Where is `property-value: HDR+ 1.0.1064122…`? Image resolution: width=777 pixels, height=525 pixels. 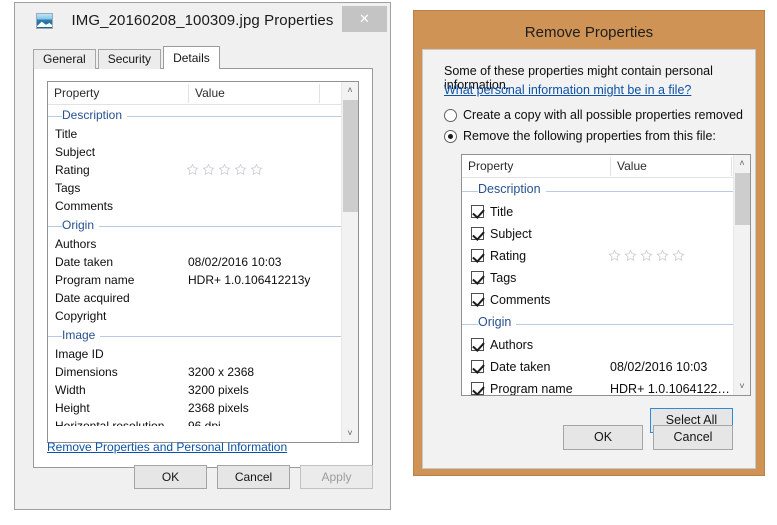 property-value: HDR+ 1.0.1064122… is located at coordinates (670, 389).